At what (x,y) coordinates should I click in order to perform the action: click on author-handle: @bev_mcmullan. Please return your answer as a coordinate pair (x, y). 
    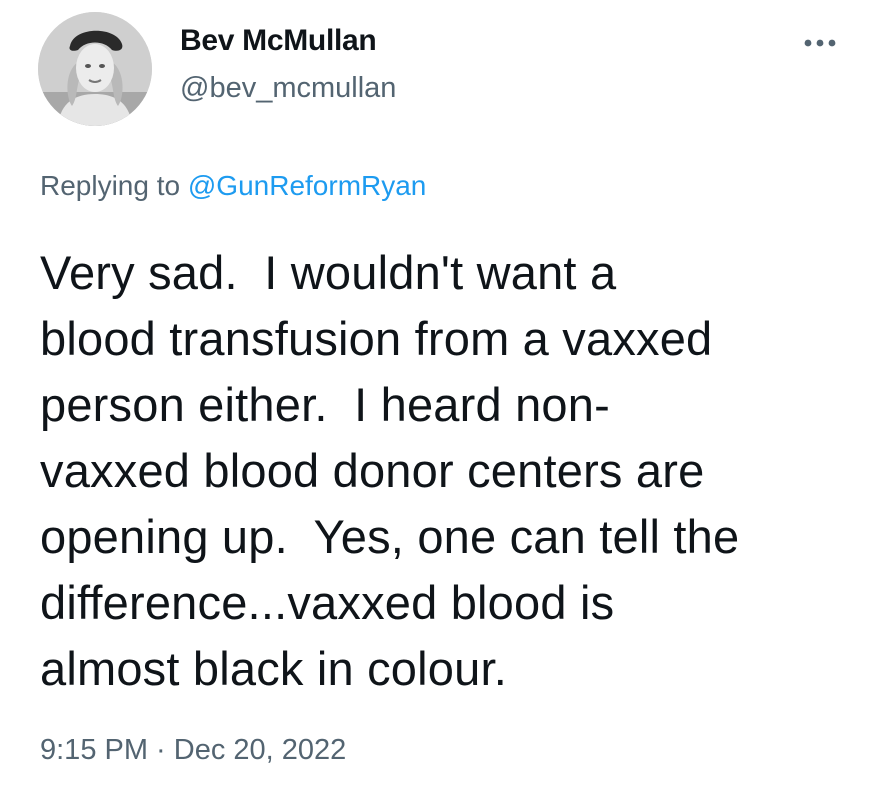
    Looking at the image, I should click on (288, 88).